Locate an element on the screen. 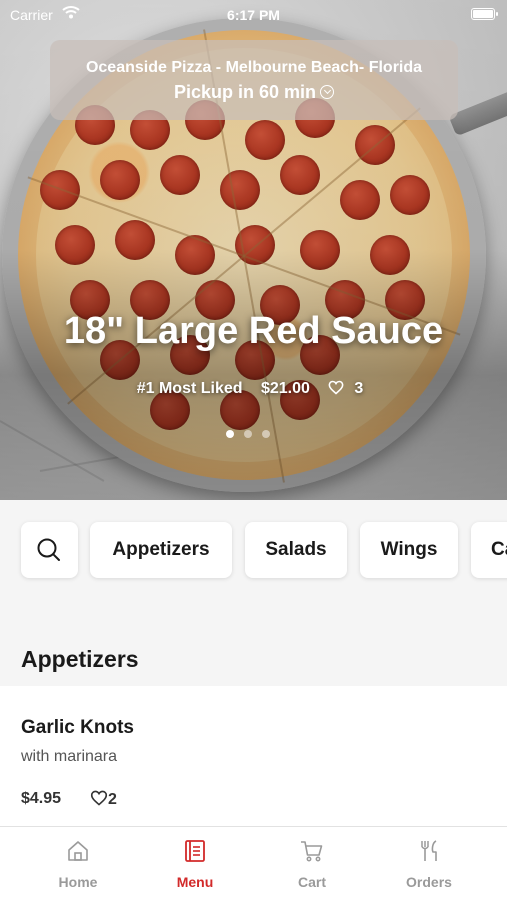 The image size is (507, 900). menu-icon is located at coordinates (195, 851).